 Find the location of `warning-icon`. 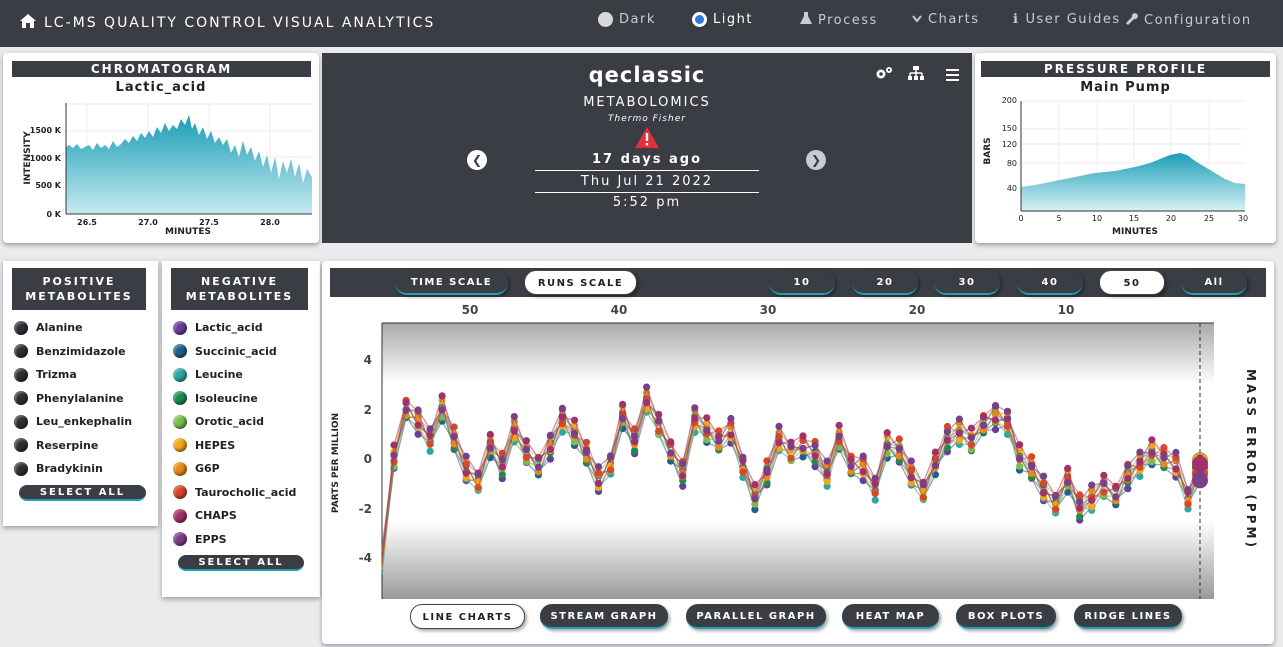

warning-icon is located at coordinates (647, 139).